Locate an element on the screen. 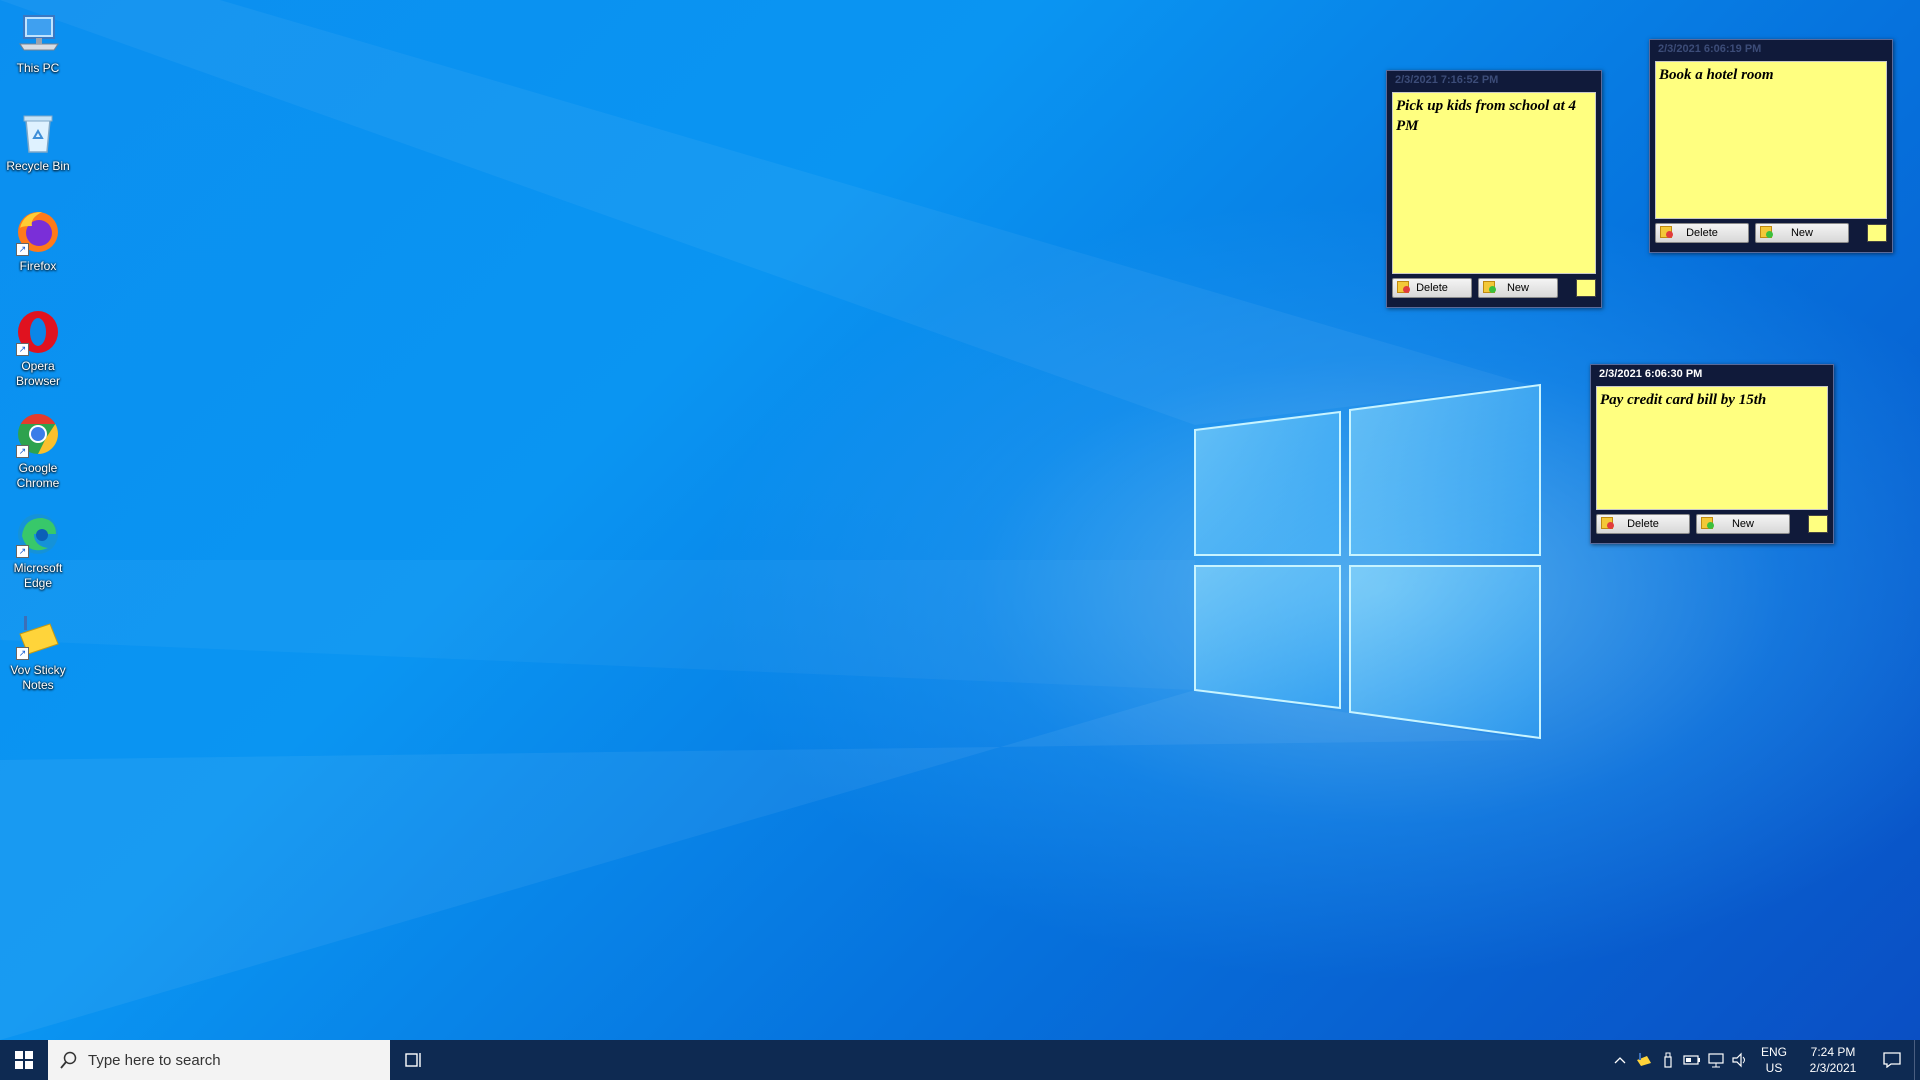  edge-icon: ↗ is located at coordinates (38, 534).